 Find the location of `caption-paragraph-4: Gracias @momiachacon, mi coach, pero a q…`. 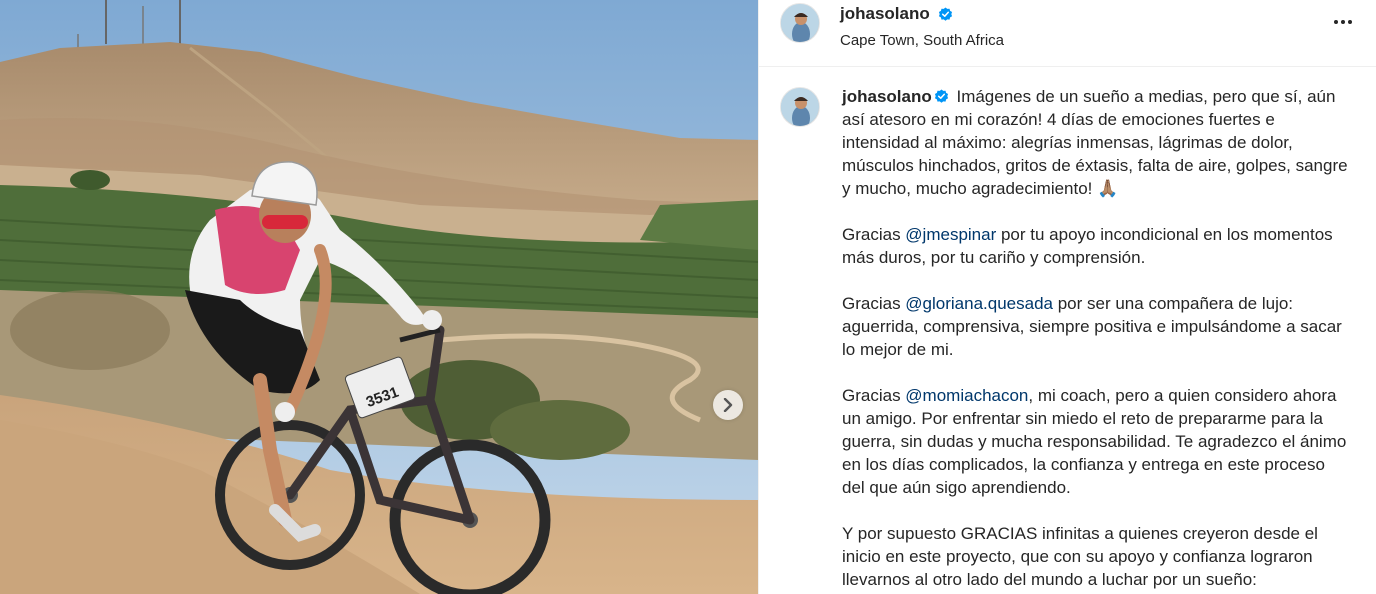

caption-paragraph-4: Gracias @momiachacon, mi coach, pero a q… is located at coordinates (1094, 441).